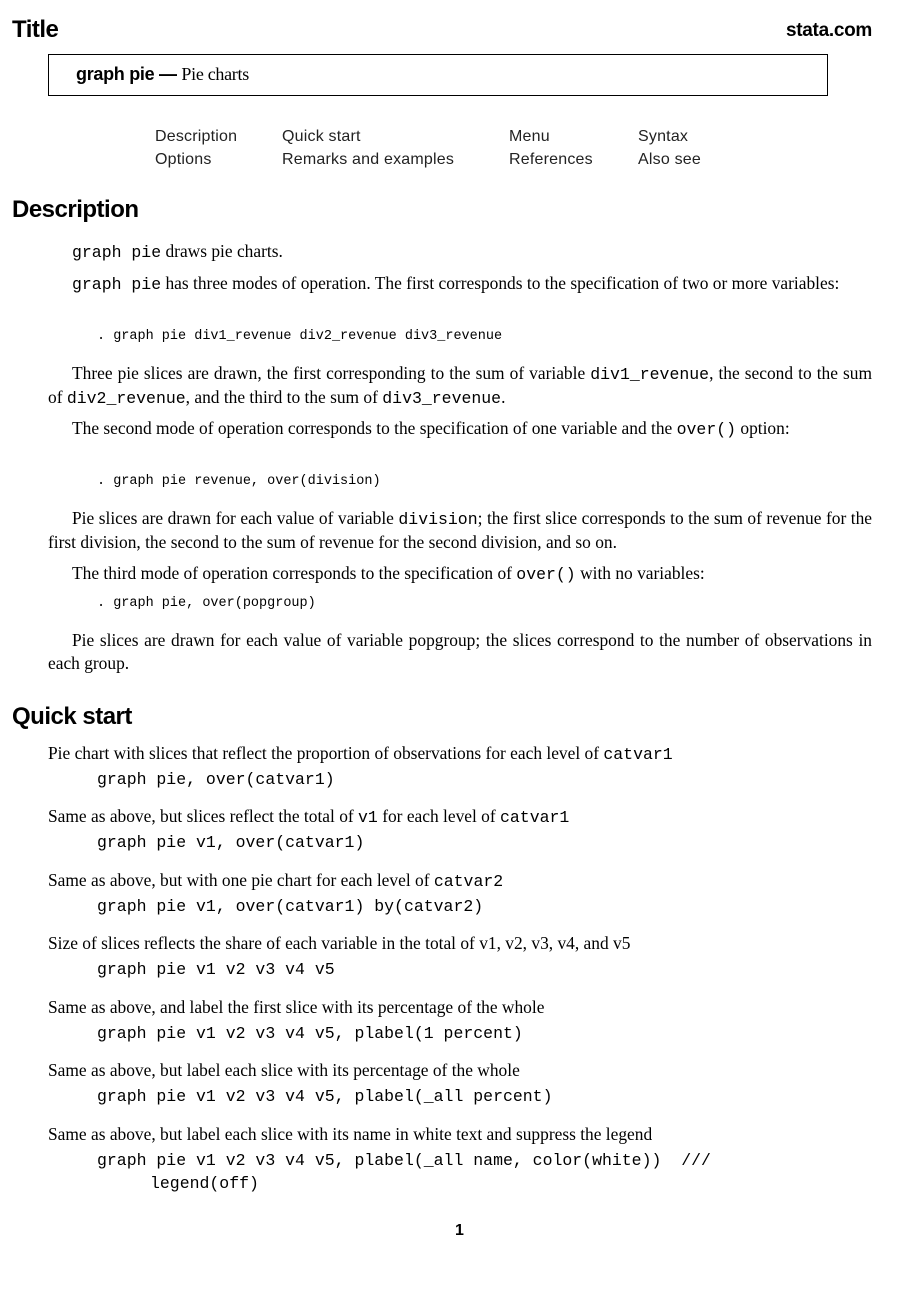 The image size is (899, 1315). What do you see at coordinates (126, 398) in the screenshot?
I see `inline-code: div2_revenue` at bounding box center [126, 398].